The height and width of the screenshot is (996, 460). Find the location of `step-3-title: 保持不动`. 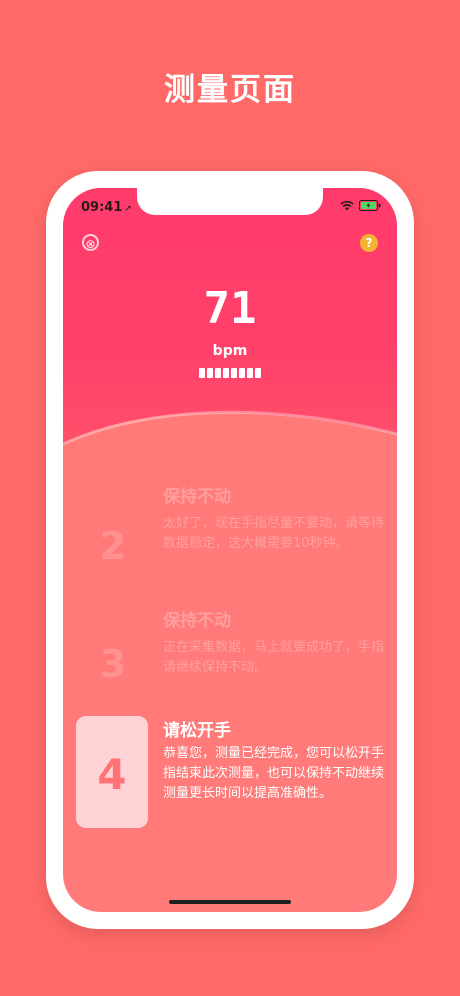

step-3-title: 保持不动 is located at coordinates (197, 621).